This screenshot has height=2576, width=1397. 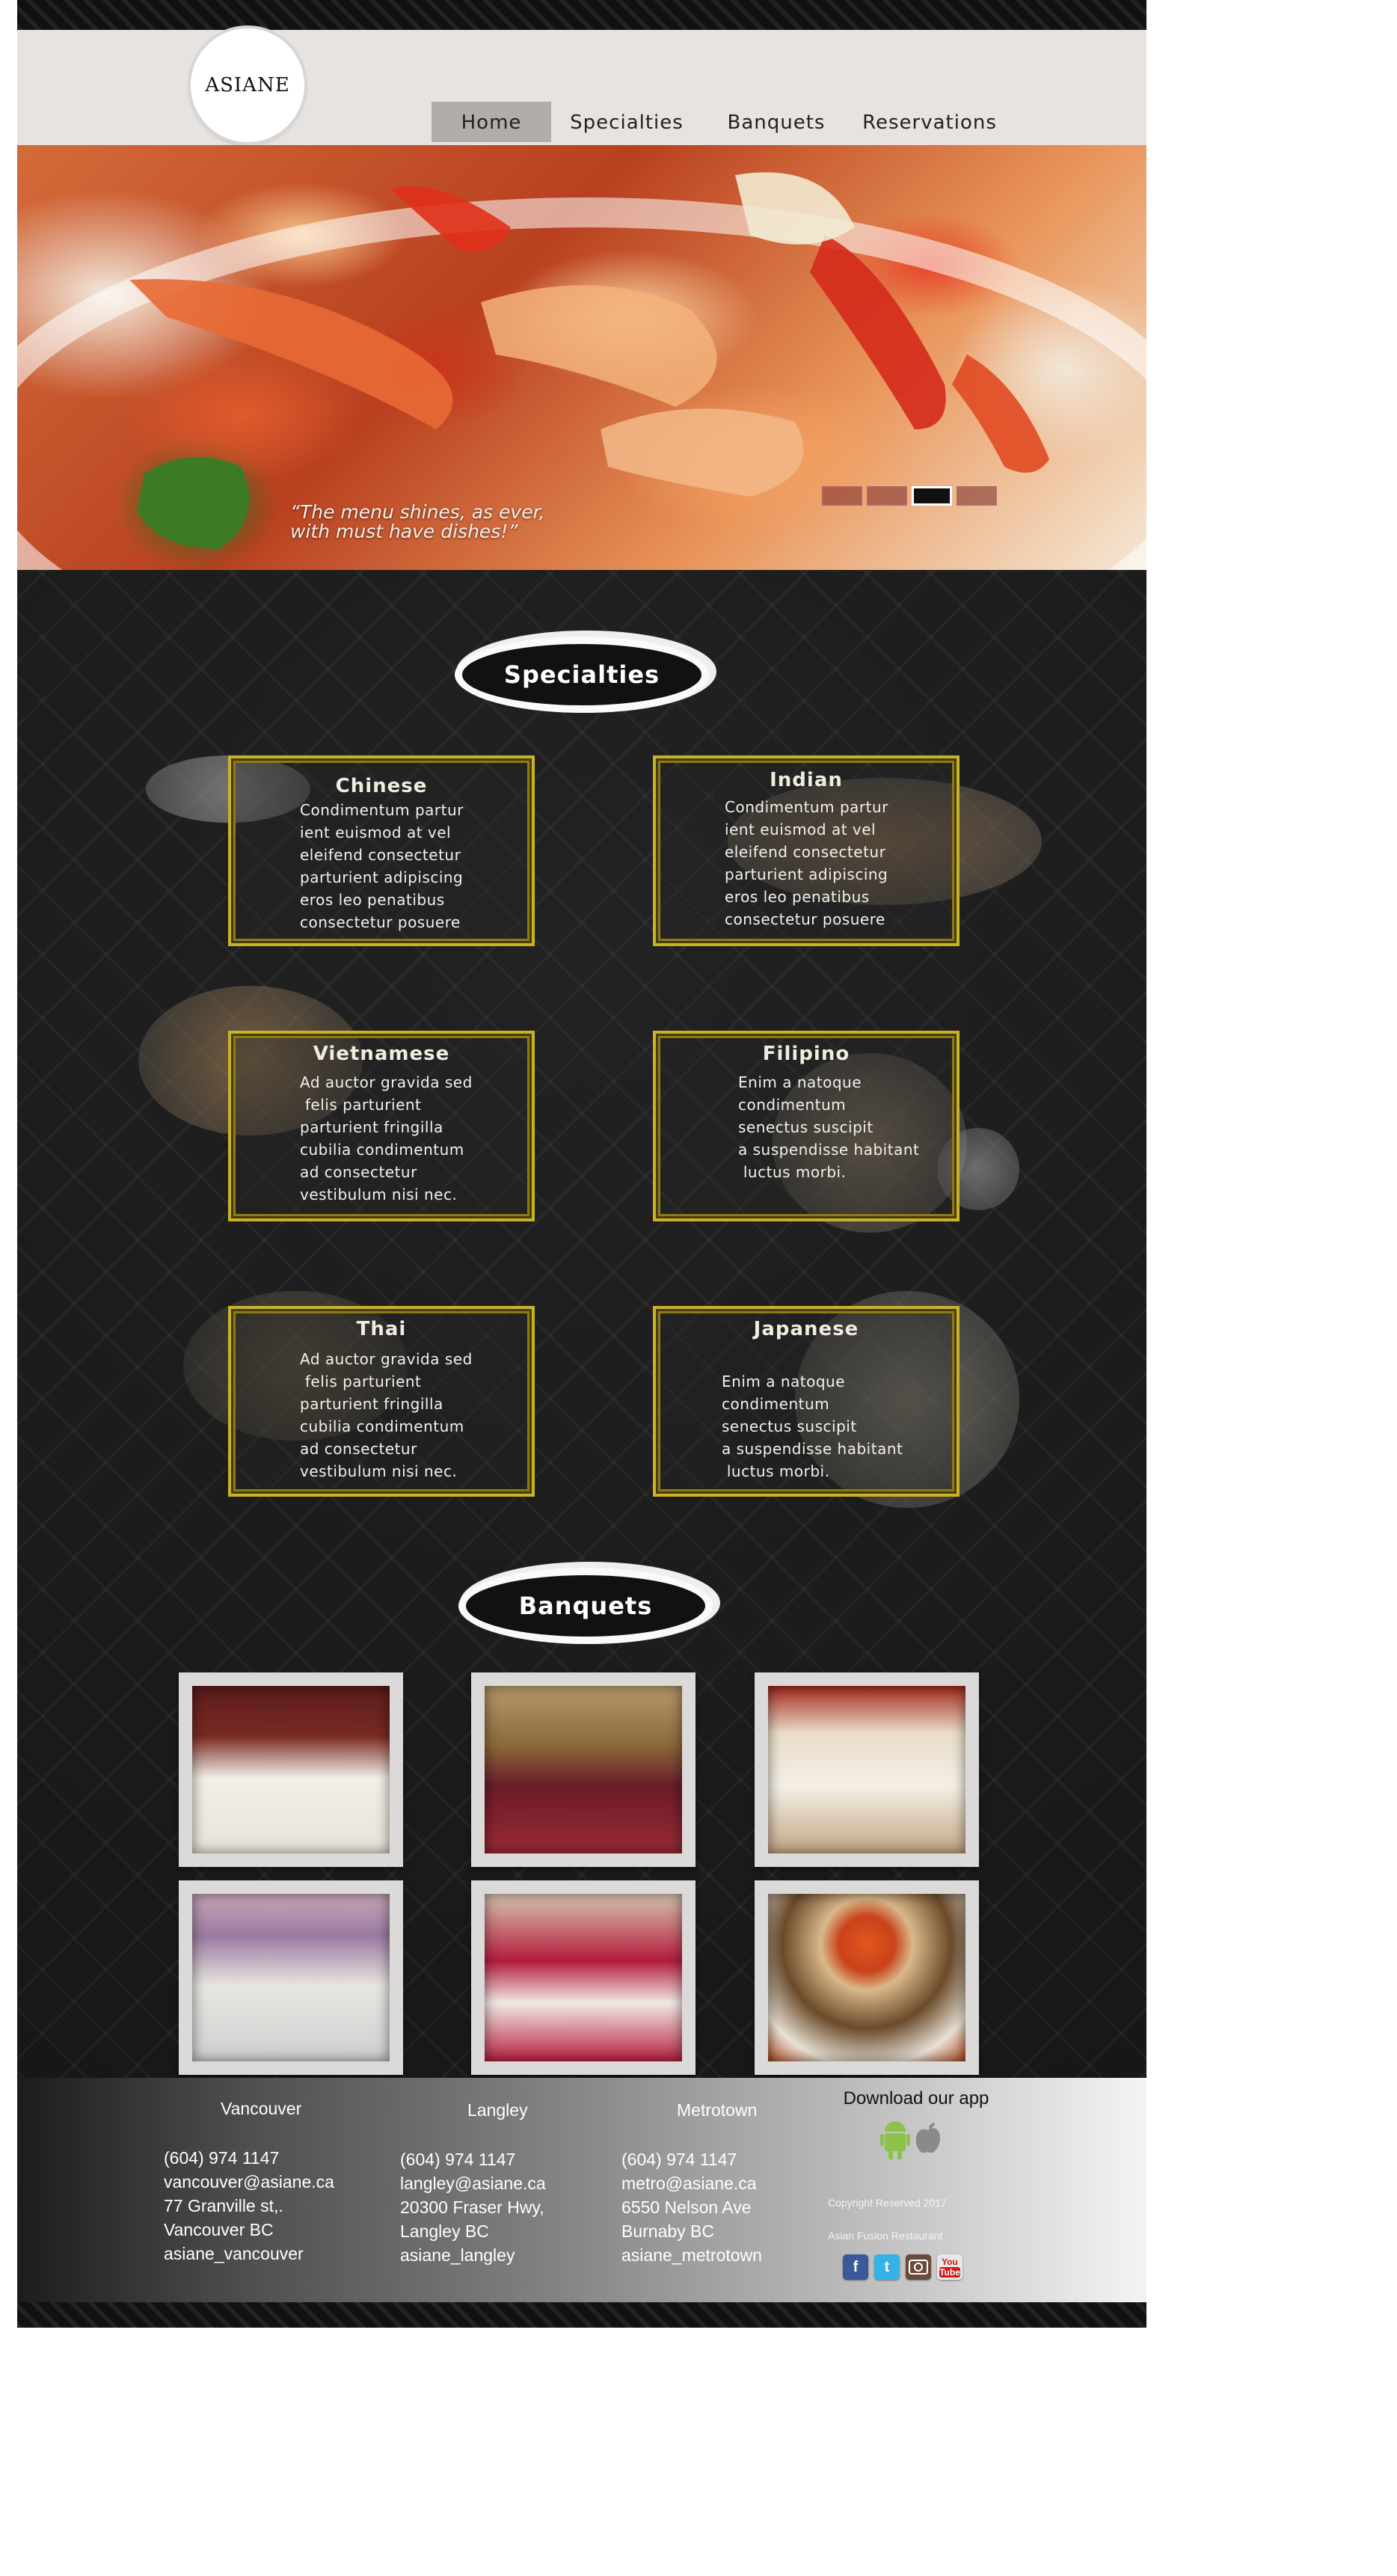 I want to click on nav-reservations: Reservations, so click(x=929, y=122).